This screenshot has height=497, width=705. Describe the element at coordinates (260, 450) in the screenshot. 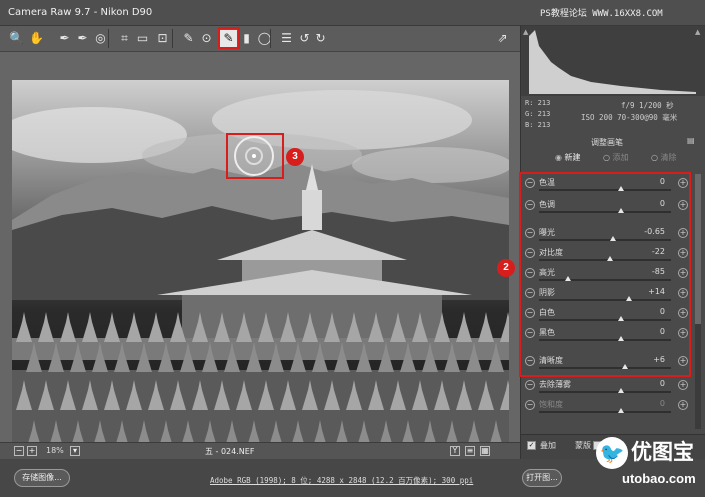

I see `status-bar: − + 18% ▾ 五 - 024.NEF Y ≡ ▦` at that location.